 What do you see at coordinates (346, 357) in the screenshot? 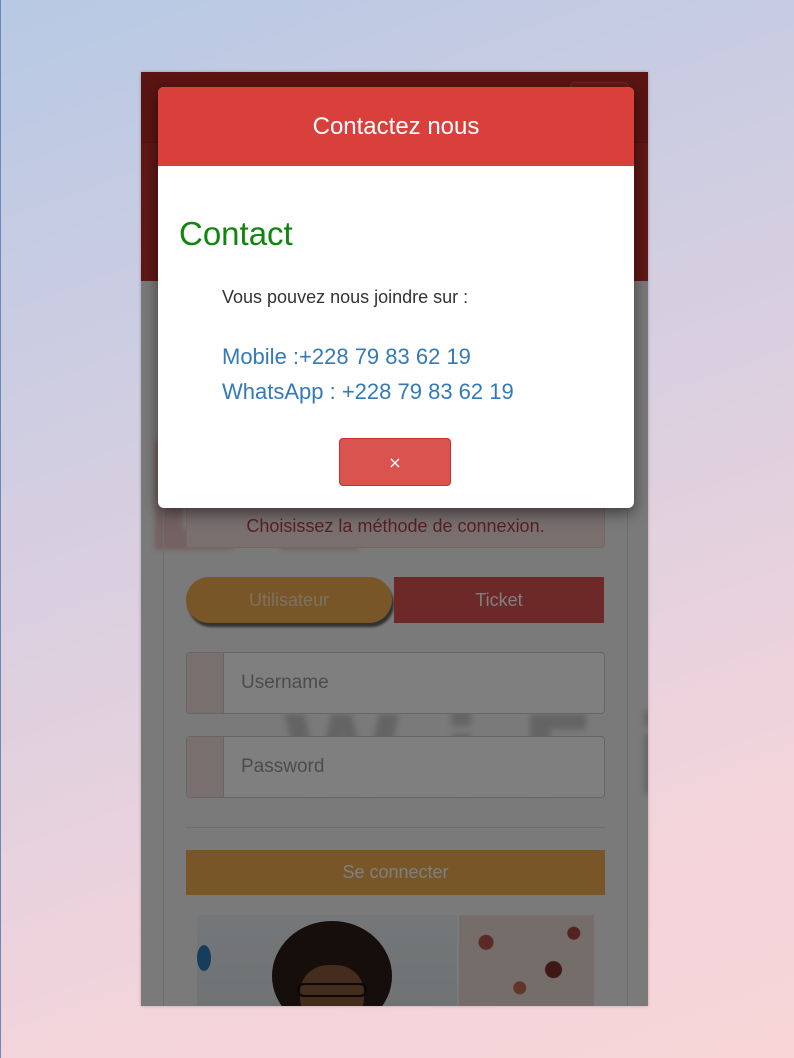
I see `mobile-link: Mobile :+228 79 83 62 19` at bounding box center [346, 357].